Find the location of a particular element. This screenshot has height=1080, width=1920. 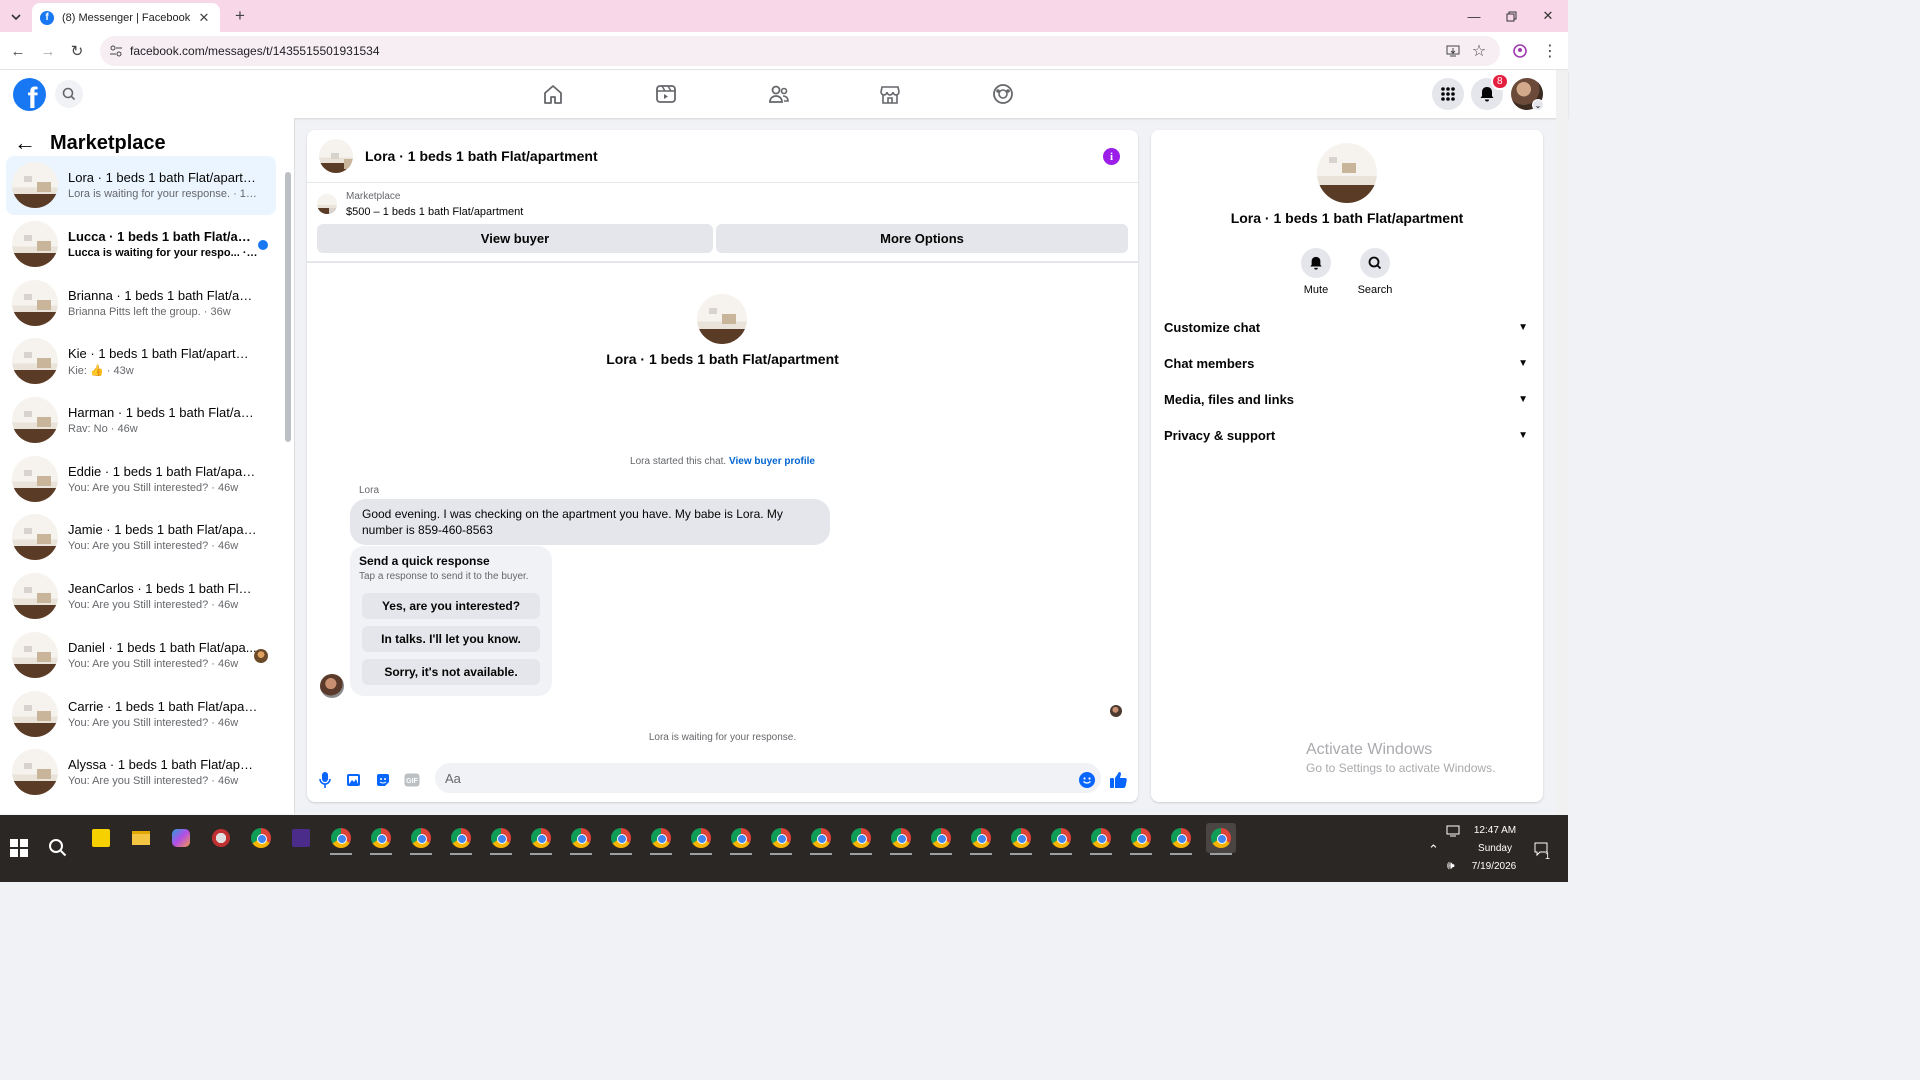

mute-action: Mute is located at coordinates (1316, 272).